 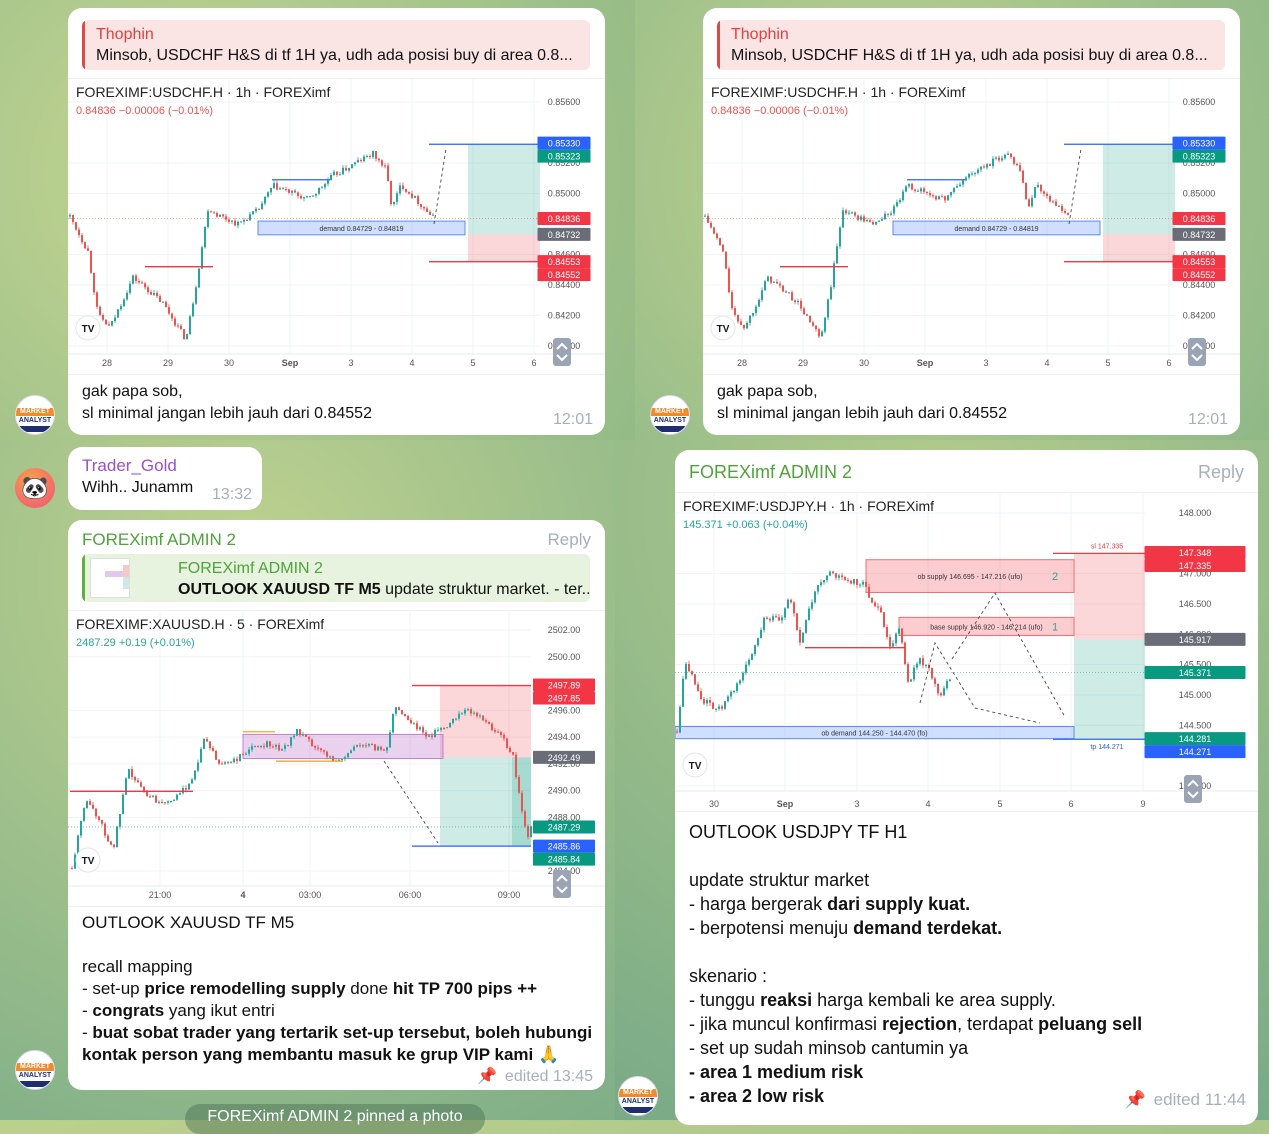 What do you see at coordinates (337, 967) in the screenshot?
I see `message-line: recall mapping` at bounding box center [337, 967].